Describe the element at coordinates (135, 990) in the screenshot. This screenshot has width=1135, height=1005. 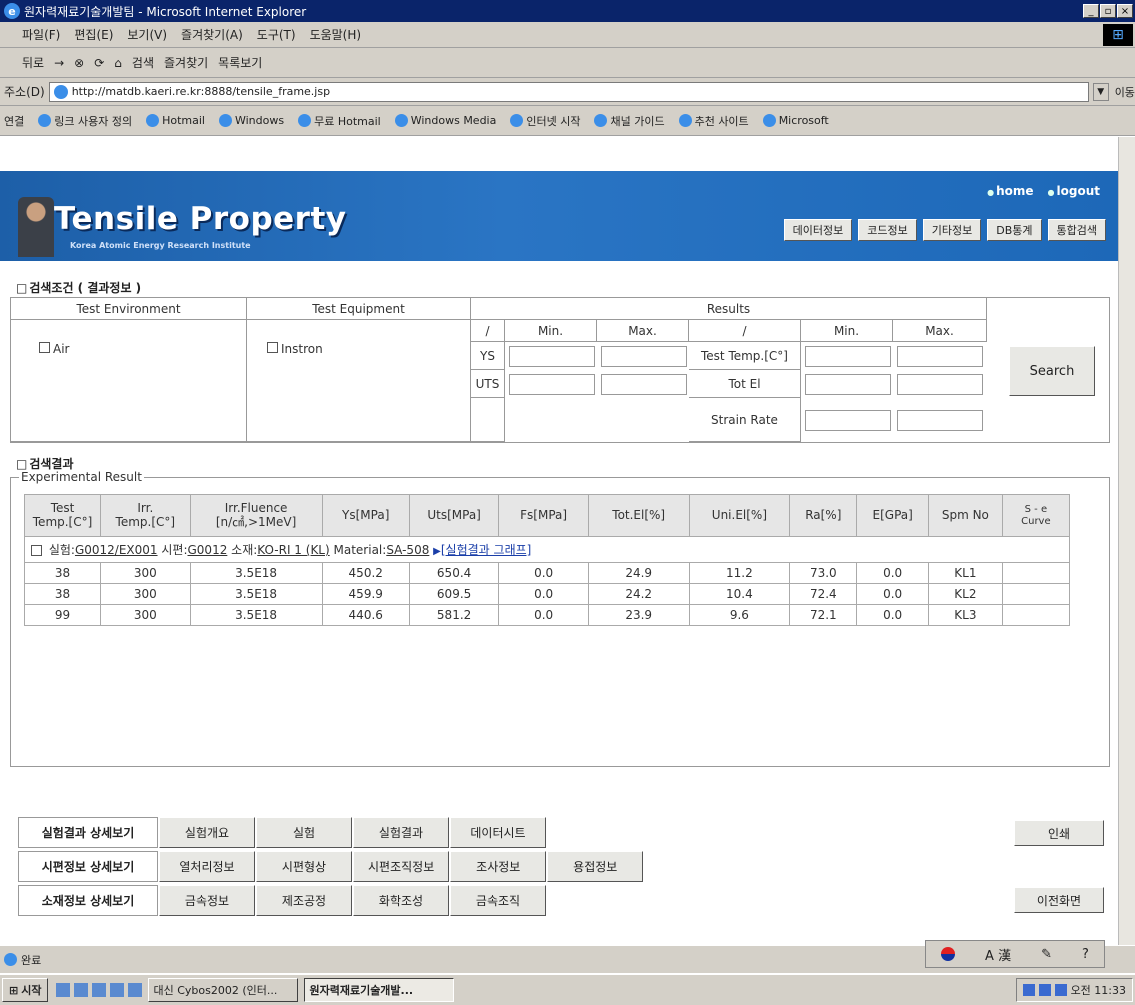
I see `media-player-icon` at that location.